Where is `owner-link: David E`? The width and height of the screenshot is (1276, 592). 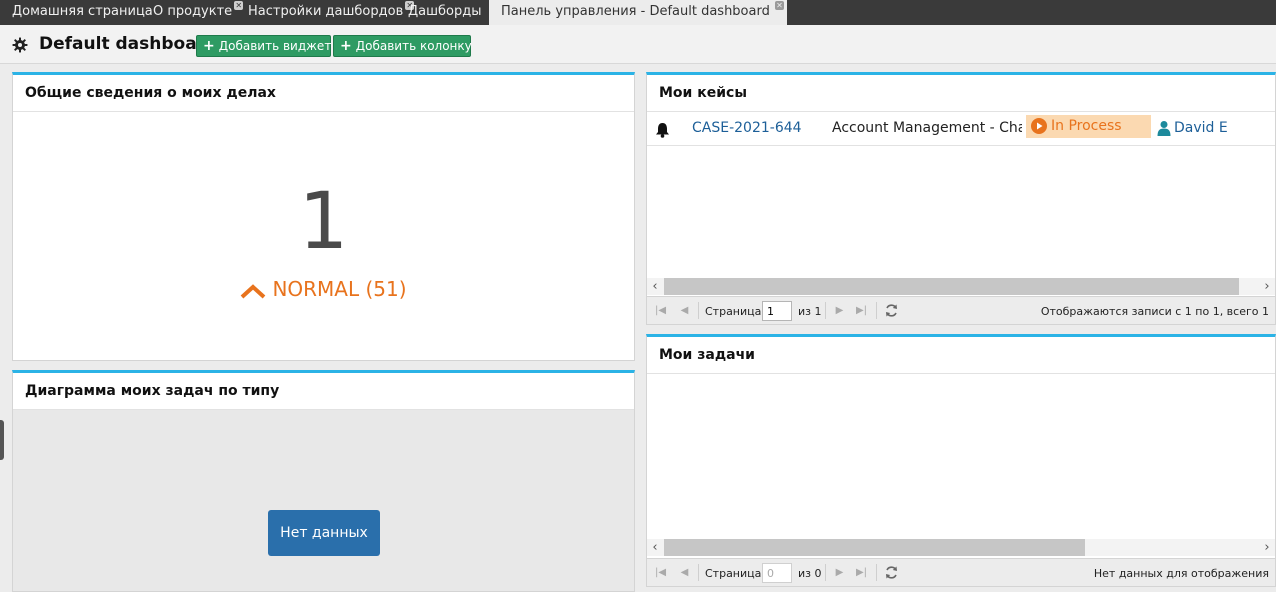
owner-link: David E is located at coordinates (1192, 128).